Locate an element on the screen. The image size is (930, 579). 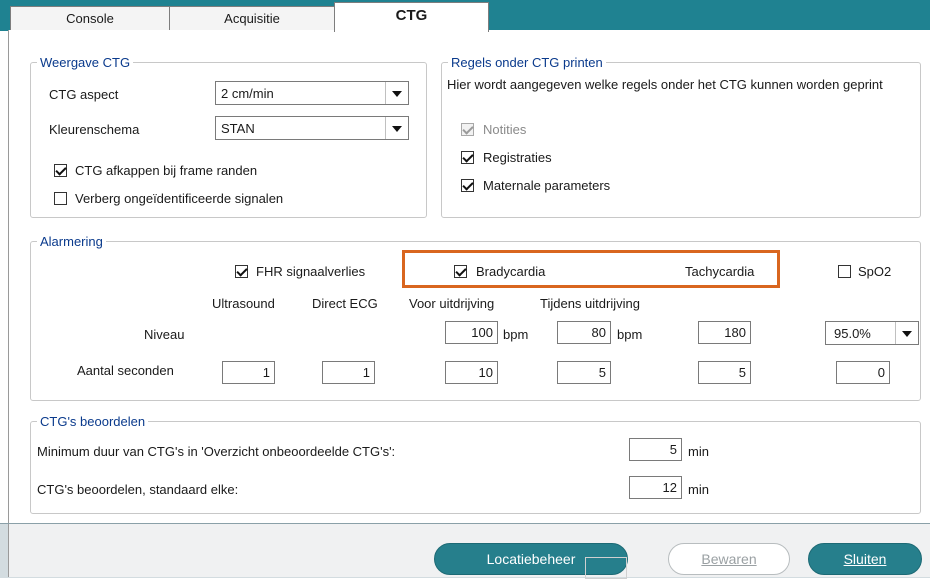
ctg-aspect-dropdown: 2 cm/min is located at coordinates (312, 93).